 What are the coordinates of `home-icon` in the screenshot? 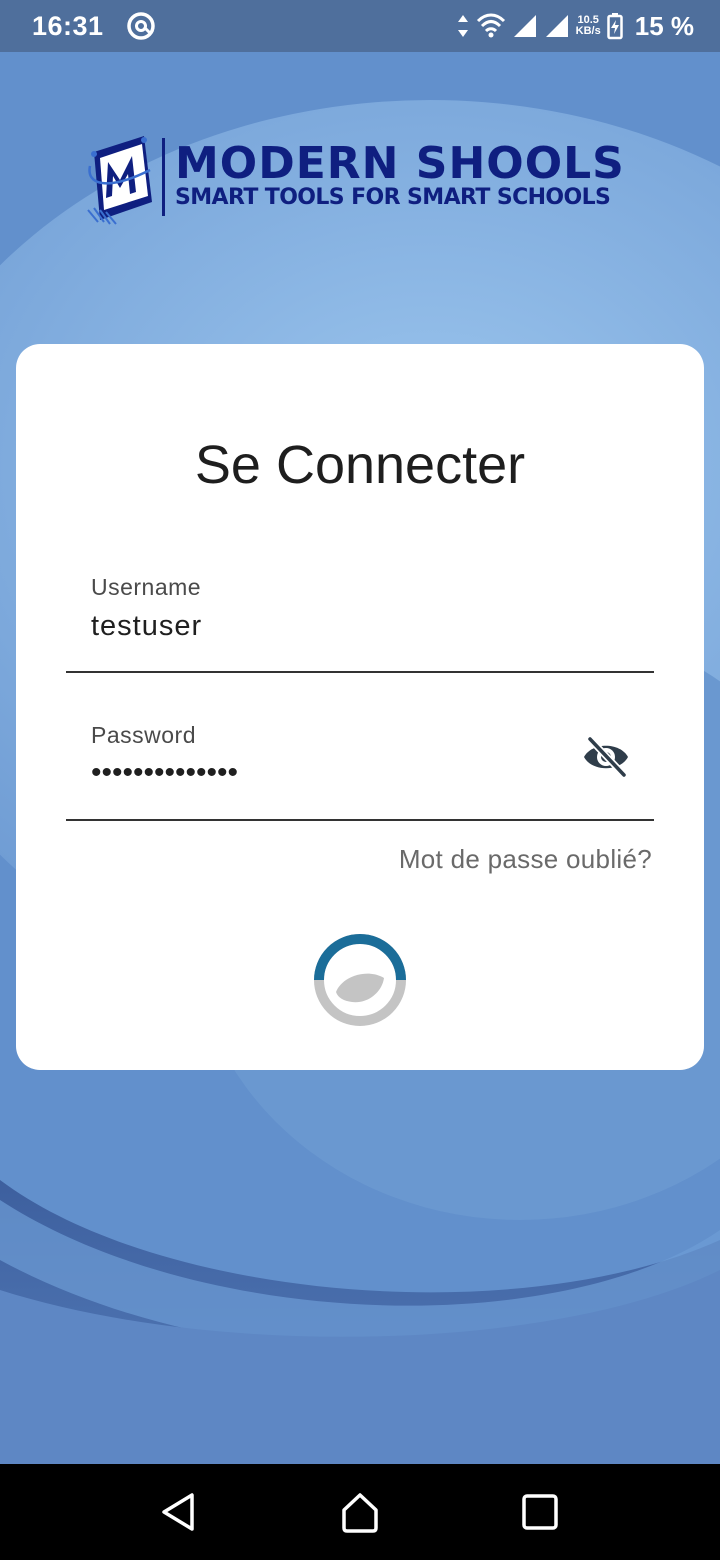 It's located at (360, 1512).